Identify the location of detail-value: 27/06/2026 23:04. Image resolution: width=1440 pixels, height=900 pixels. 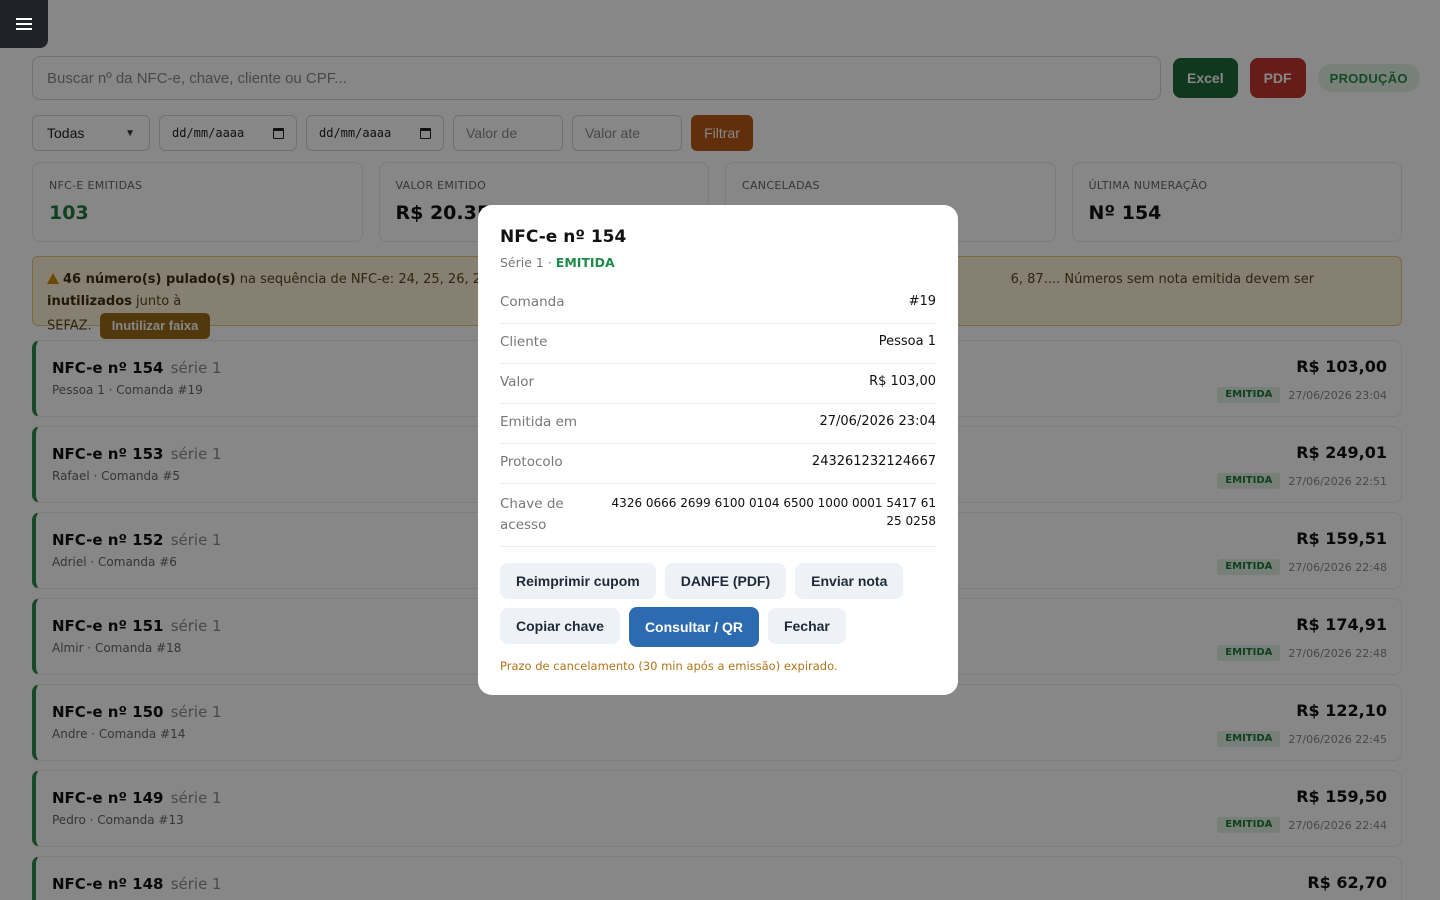
(877, 421).